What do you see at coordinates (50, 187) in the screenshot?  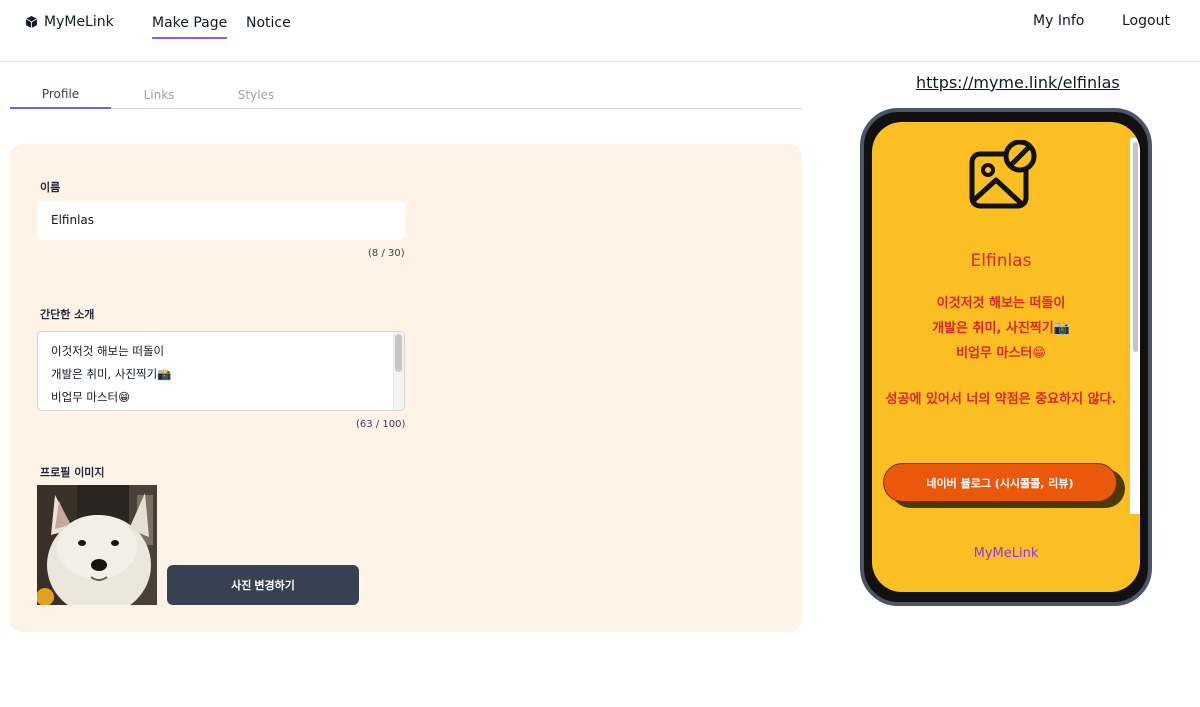 I see `name-label: 이름` at bounding box center [50, 187].